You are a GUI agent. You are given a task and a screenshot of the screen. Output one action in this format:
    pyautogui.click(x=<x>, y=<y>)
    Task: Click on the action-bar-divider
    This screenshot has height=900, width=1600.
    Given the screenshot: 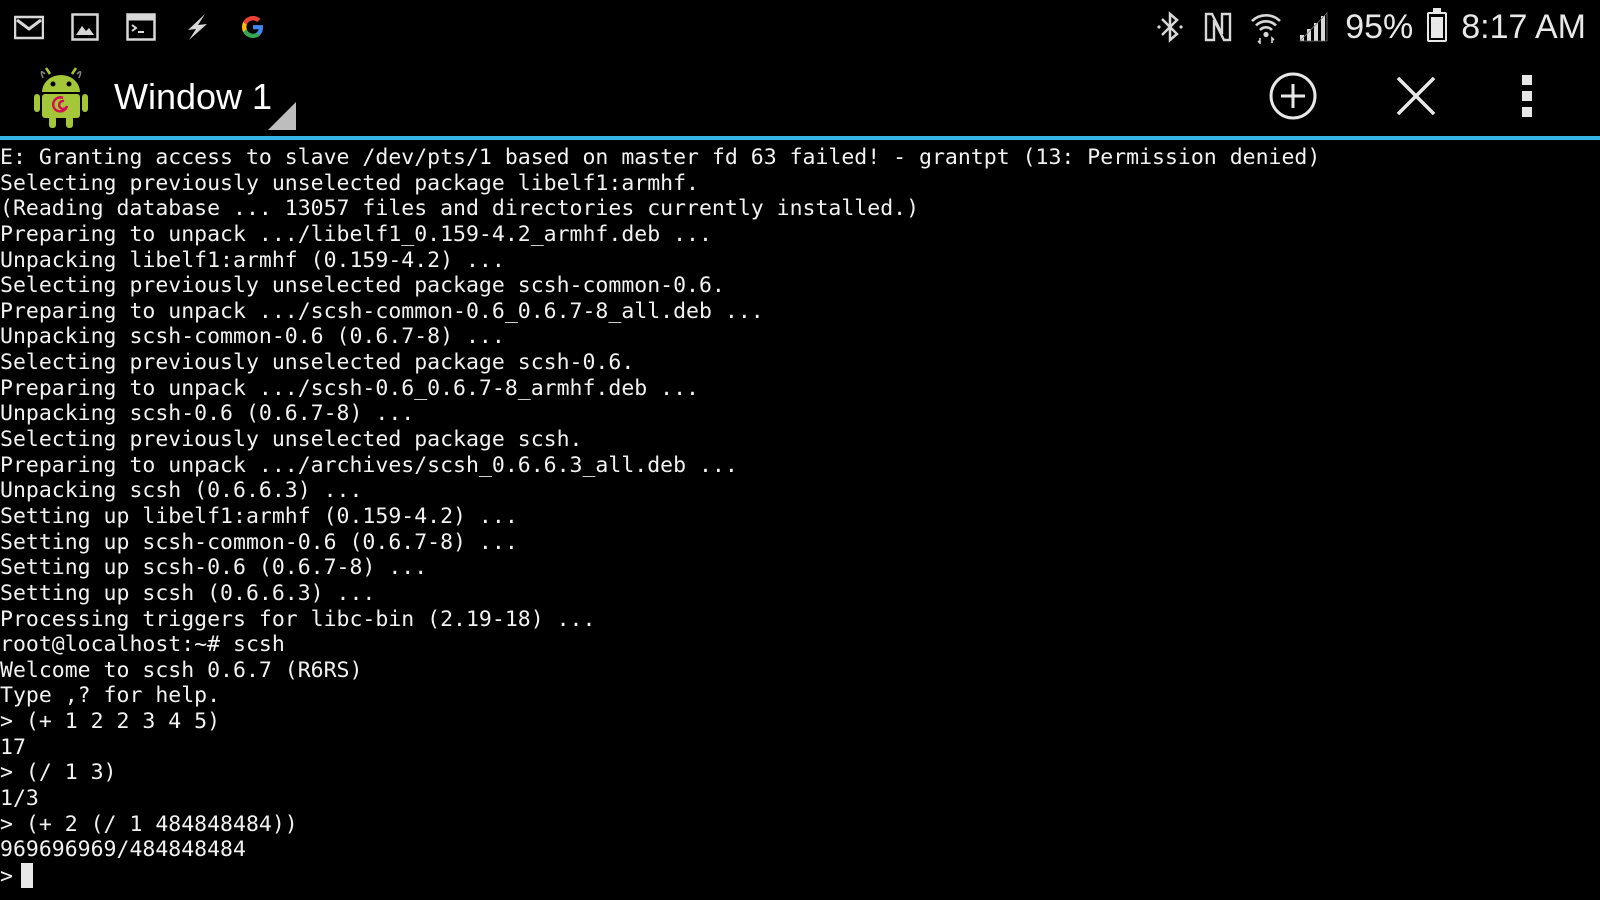 What is the action you would take?
    pyautogui.click(x=800, y=138)
    